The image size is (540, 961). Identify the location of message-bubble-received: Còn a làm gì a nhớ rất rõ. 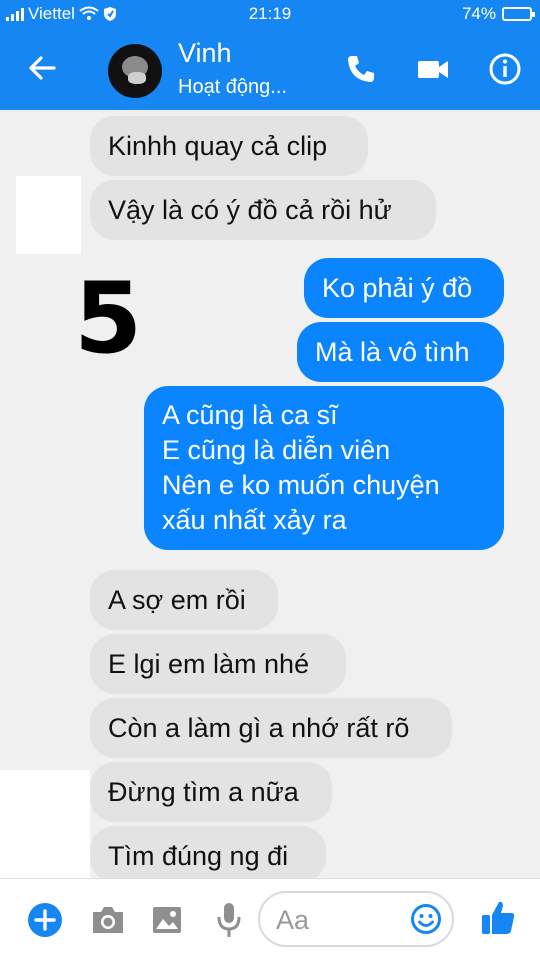
(271, 728).